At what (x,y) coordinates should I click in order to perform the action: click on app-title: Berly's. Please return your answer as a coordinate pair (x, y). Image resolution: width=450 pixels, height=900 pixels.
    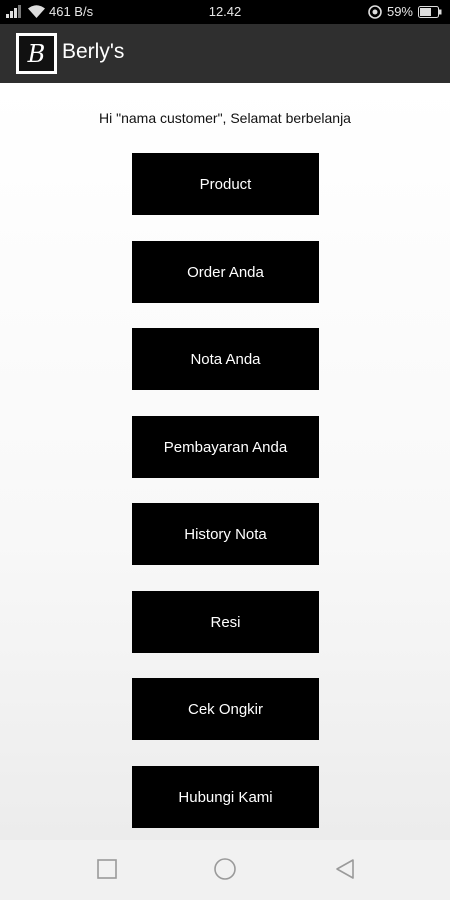
    Looking at the image, I should click on (93, 51).